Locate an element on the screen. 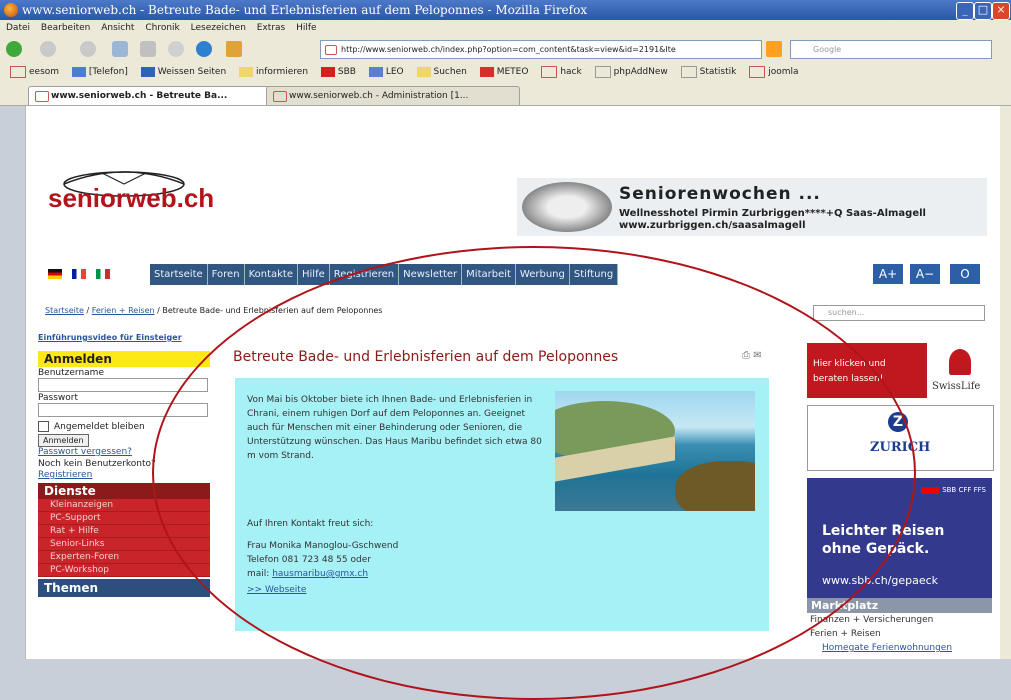  forgot-password-link: Passwort vergessen? is located at coordinates (124, 452).